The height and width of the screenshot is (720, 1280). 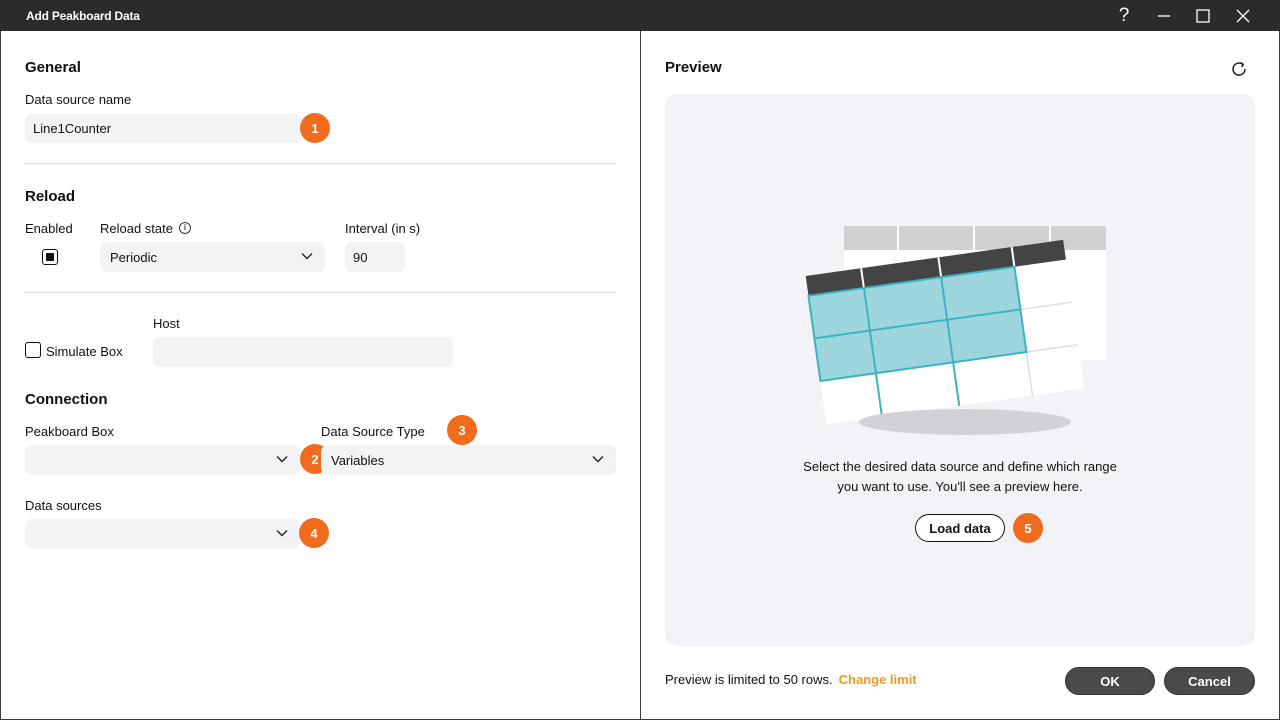 I want to click on host-label: Host, so click(x=166, y=323).